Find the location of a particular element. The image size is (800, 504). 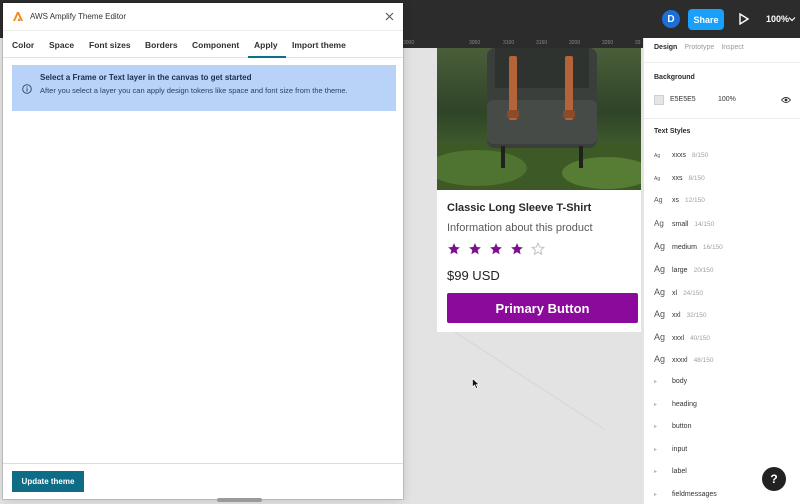

text-style-medium: Ag medium 16/150 is located at coordinates (688, 246).